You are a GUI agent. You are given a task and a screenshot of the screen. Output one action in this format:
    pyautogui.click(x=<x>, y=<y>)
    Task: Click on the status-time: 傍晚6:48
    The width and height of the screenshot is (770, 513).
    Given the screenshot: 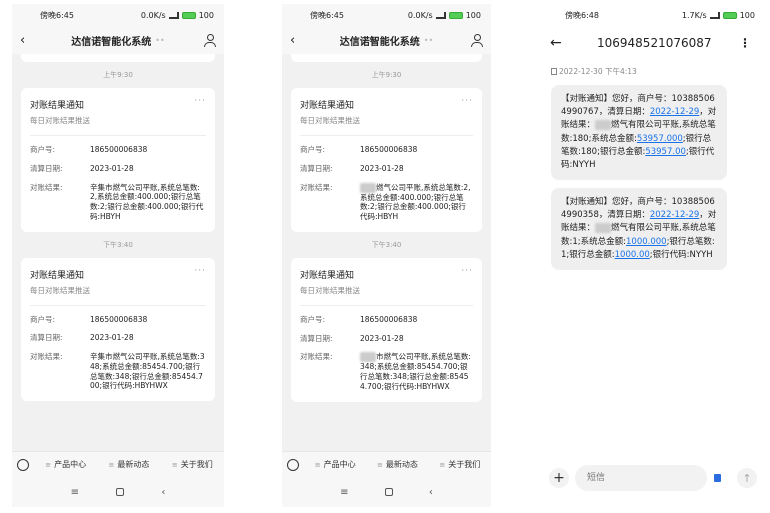 What is the action you would take?
    pyautogui.click(x=582, y=15)
    